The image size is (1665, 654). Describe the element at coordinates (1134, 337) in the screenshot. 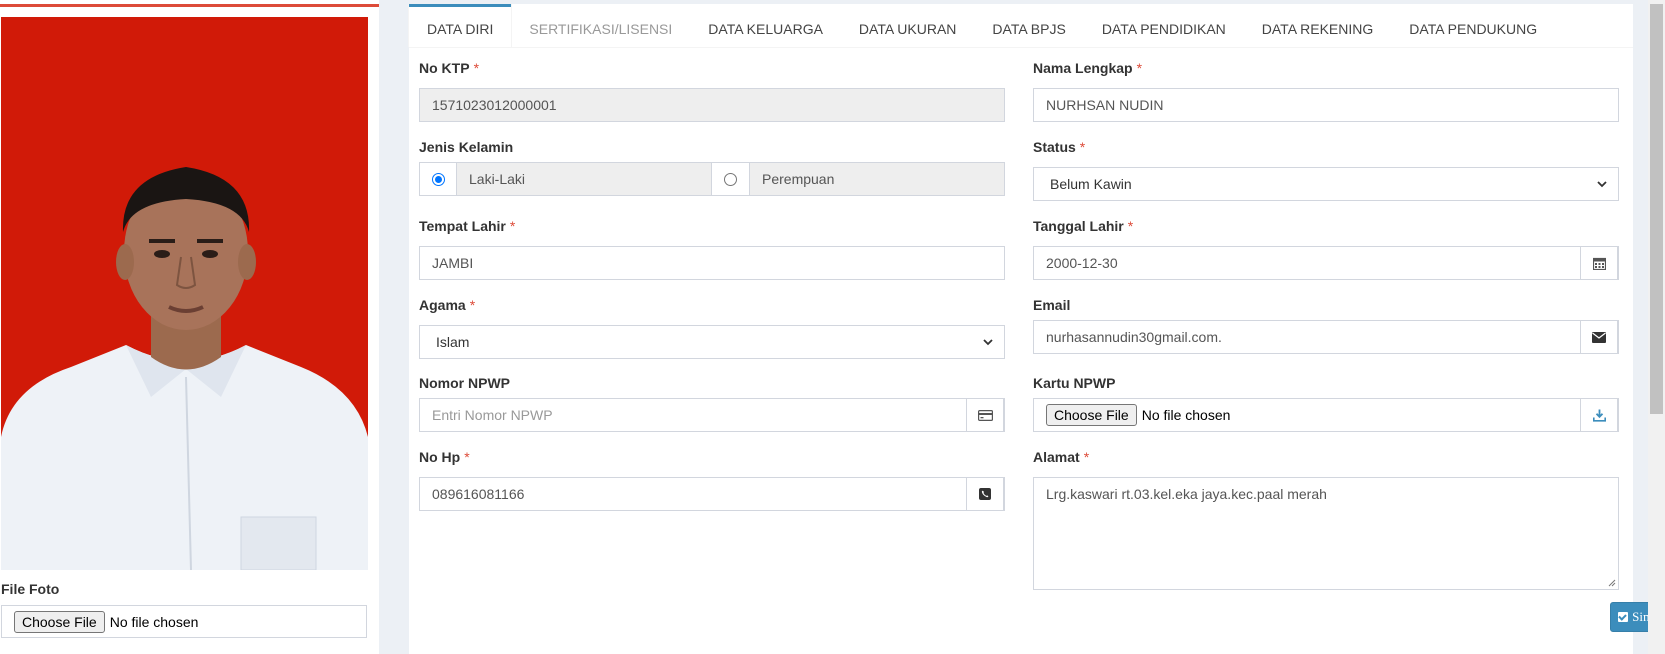

I see `email-value: nurhasannudin30gmail.com.` at that location.